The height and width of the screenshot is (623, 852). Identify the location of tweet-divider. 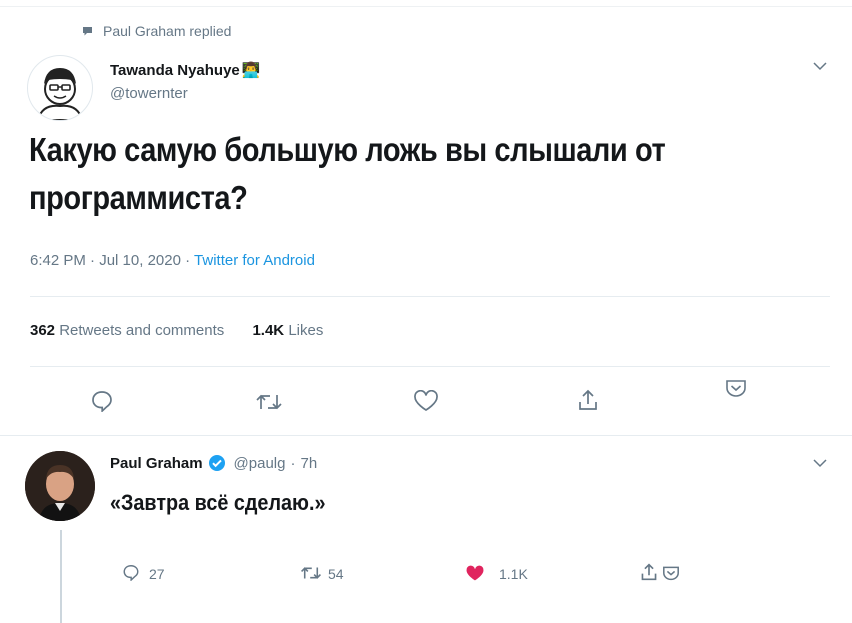
(426, 435).